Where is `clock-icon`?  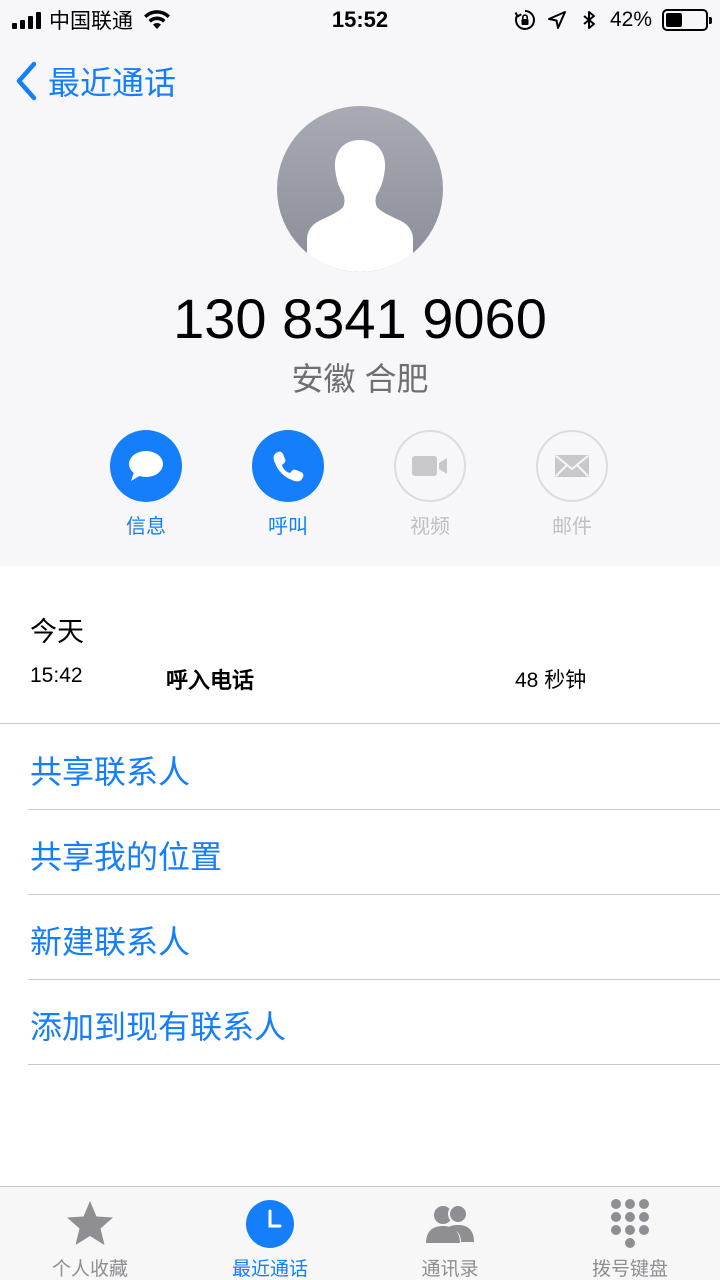
clock-icon is located at coordinates (270, 1224).